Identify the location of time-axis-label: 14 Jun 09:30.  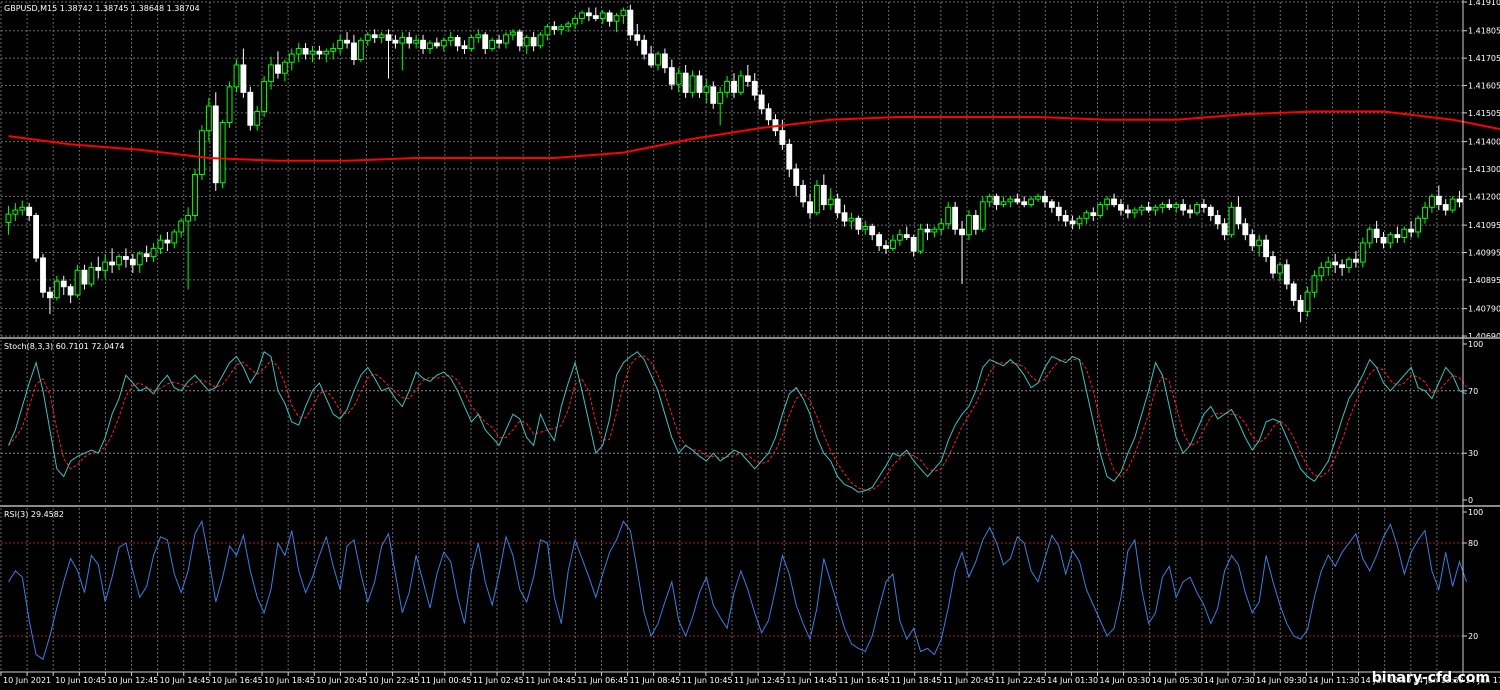
(1281, 680).